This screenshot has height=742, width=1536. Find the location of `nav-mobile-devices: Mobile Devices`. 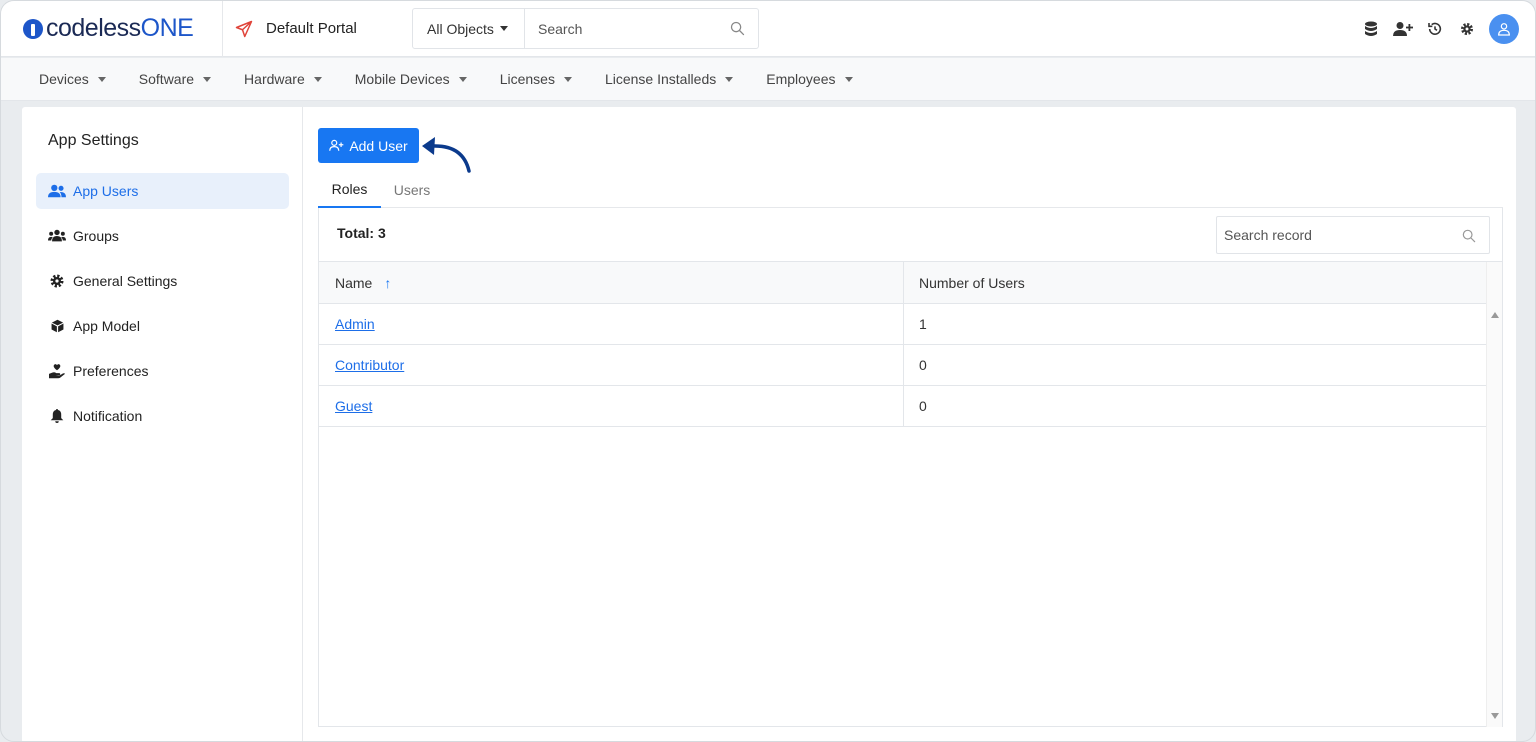

nav-mobile-devices: Mobile Devices is located at coordinates (411, 79).